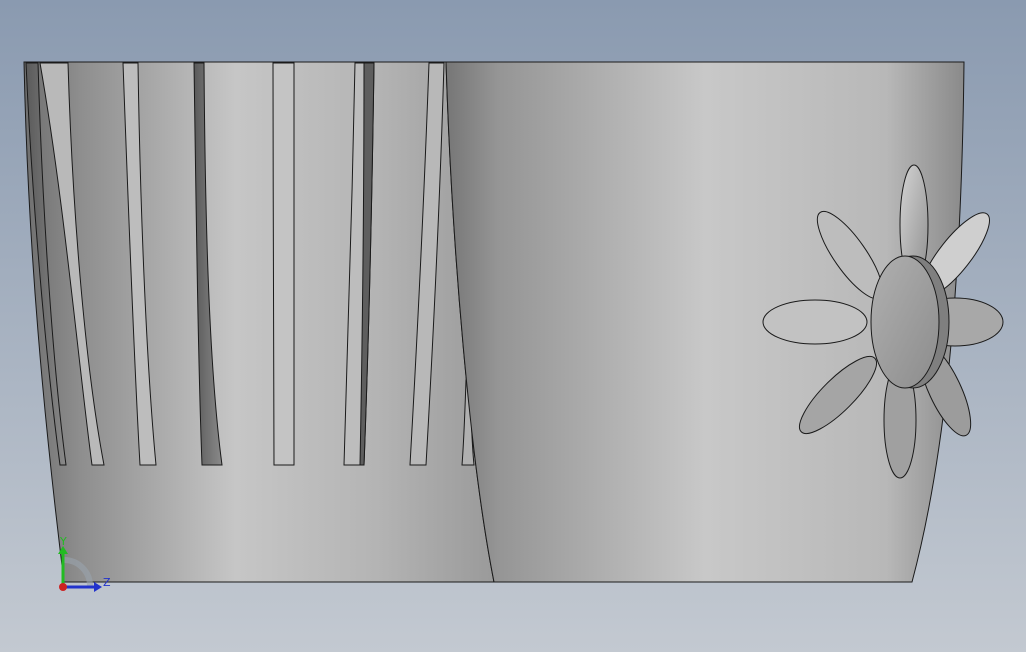  I want to click on flower-hub-face, so click(905, 322).